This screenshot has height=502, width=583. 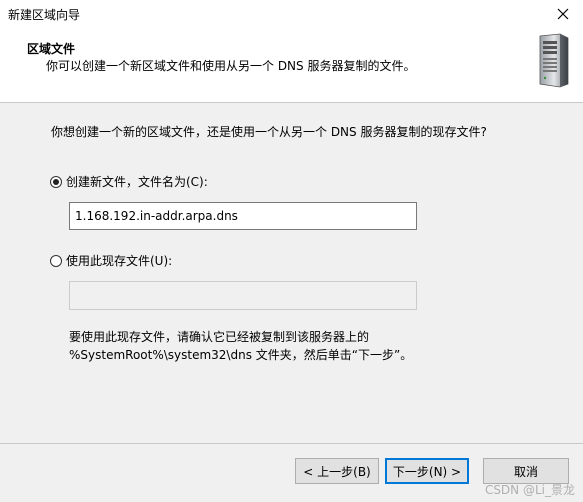 I want to click on hint-line-1: 要使用此现存文件，请确认它已经被复制到该服务器上的, so click(x=219, y=337).